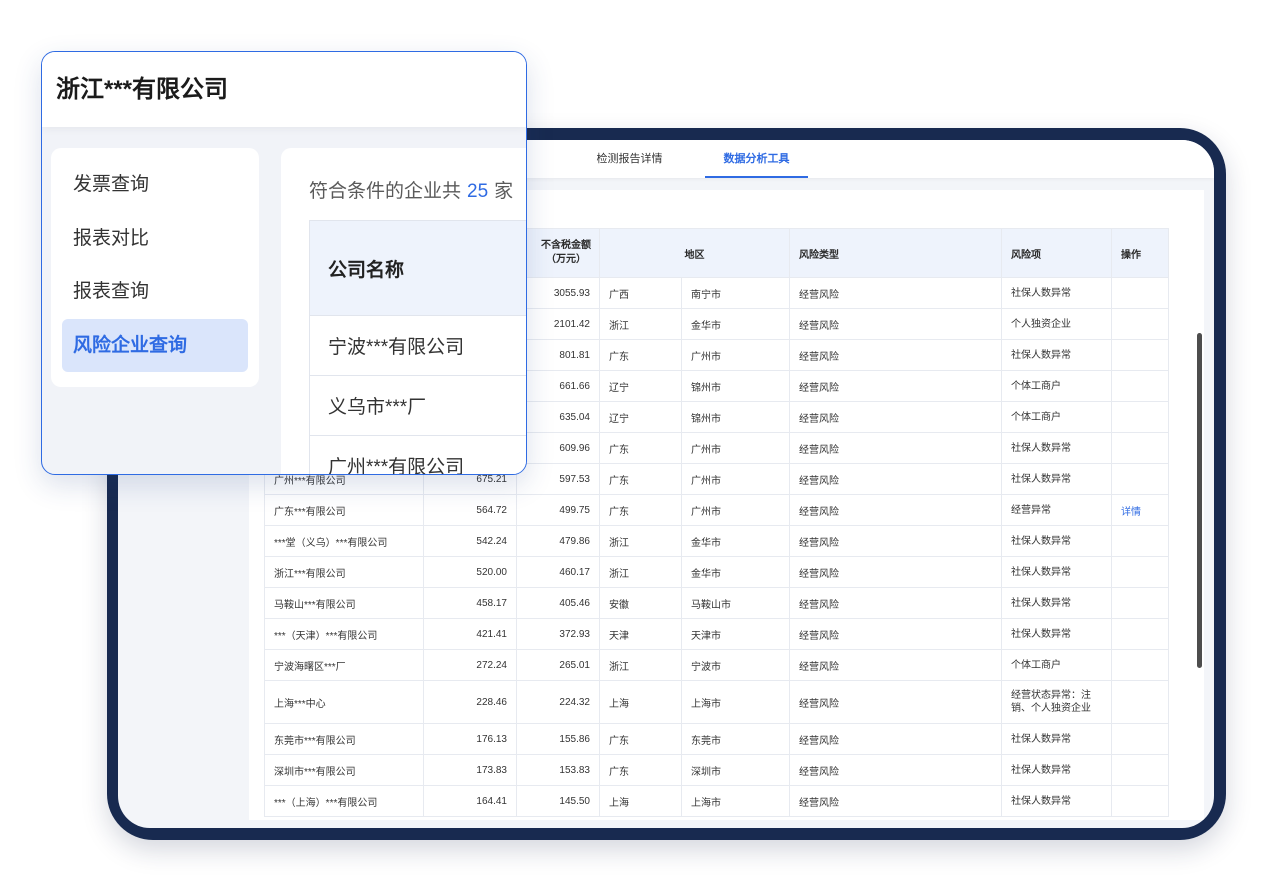 Image resolution: width=1280 pixels, height=888 pixels. I want to click on risk-item-cell: 经营状态异常：注销、个人独资企业, so click(1056, 702).